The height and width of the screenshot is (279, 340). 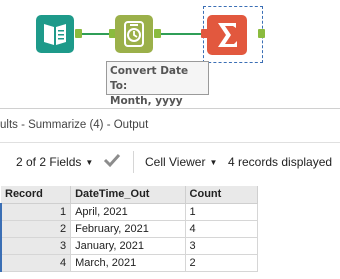 I want to click on cell-viewer-dropdown: Cell Viewer ▼, so click(x=181, y=162).